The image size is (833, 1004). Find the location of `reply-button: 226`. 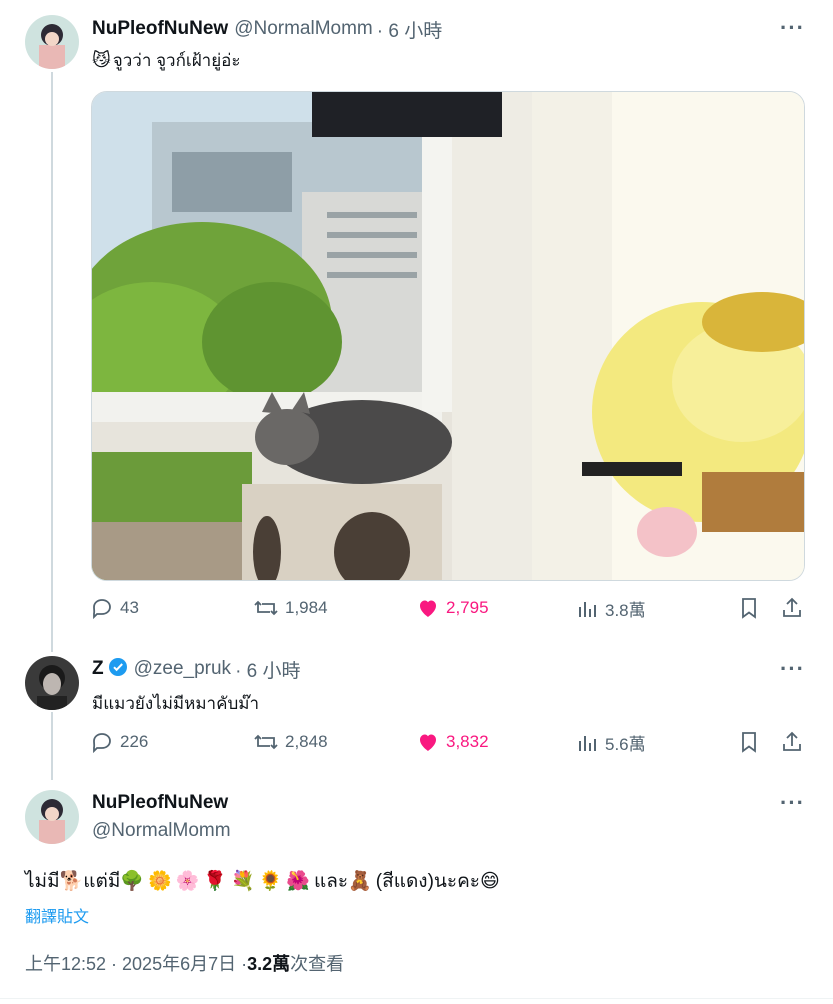

reply-button: 226 is located at coordinates (119, 742).